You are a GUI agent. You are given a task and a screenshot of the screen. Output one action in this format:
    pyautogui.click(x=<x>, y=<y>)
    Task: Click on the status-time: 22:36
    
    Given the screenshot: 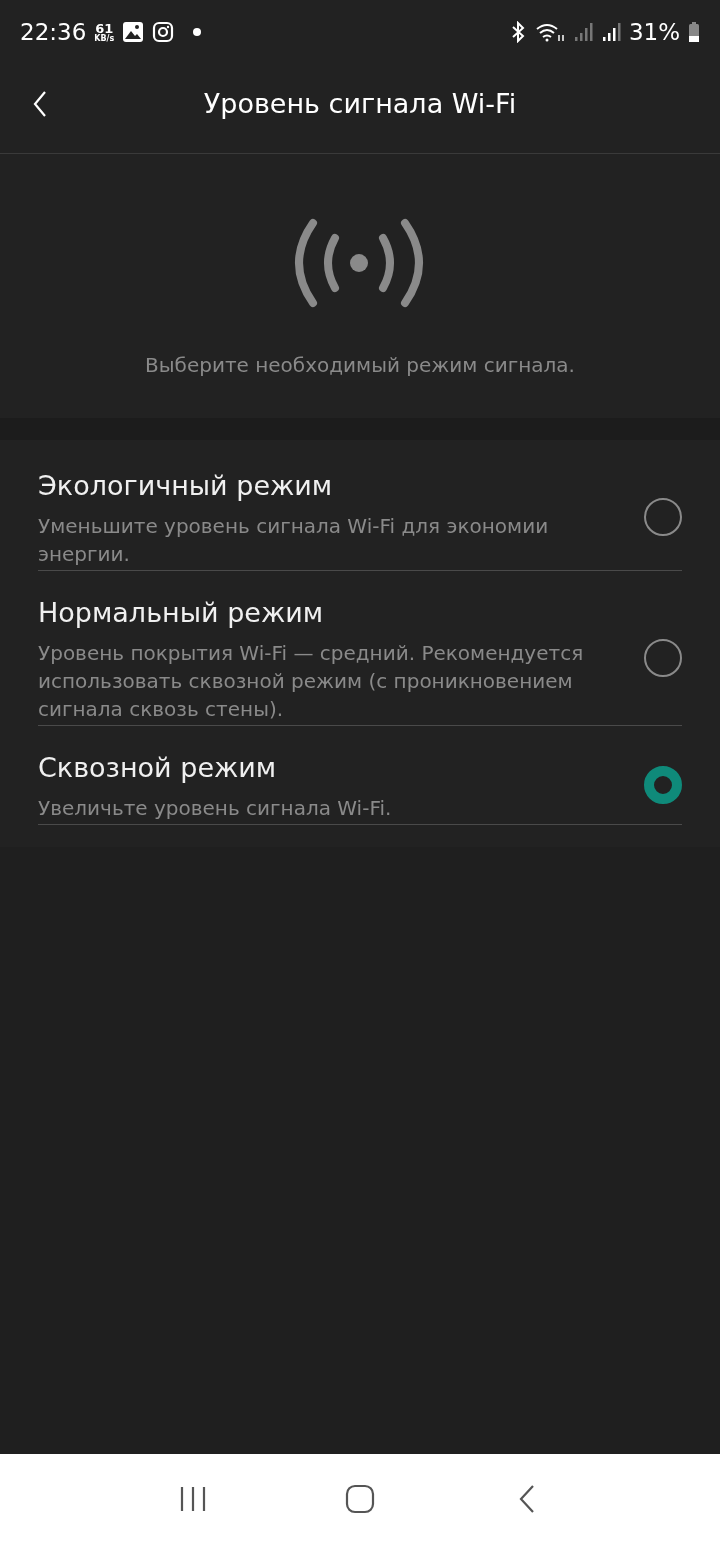 What is the action you would take?
    pyautogui.click(x=53, y=32)
    